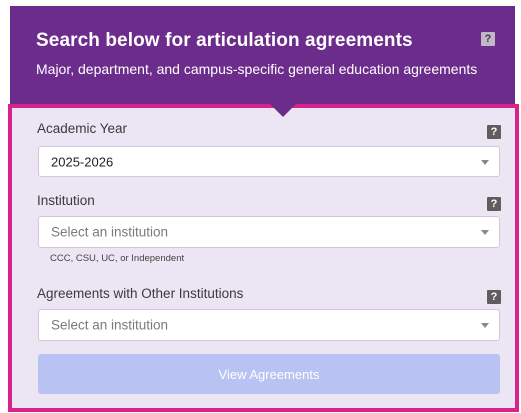  What do you see at coordinates (224, 40) in the screenshot?
I see `header-title: Search below for articulation agreements` at bounding box center [224, 40].